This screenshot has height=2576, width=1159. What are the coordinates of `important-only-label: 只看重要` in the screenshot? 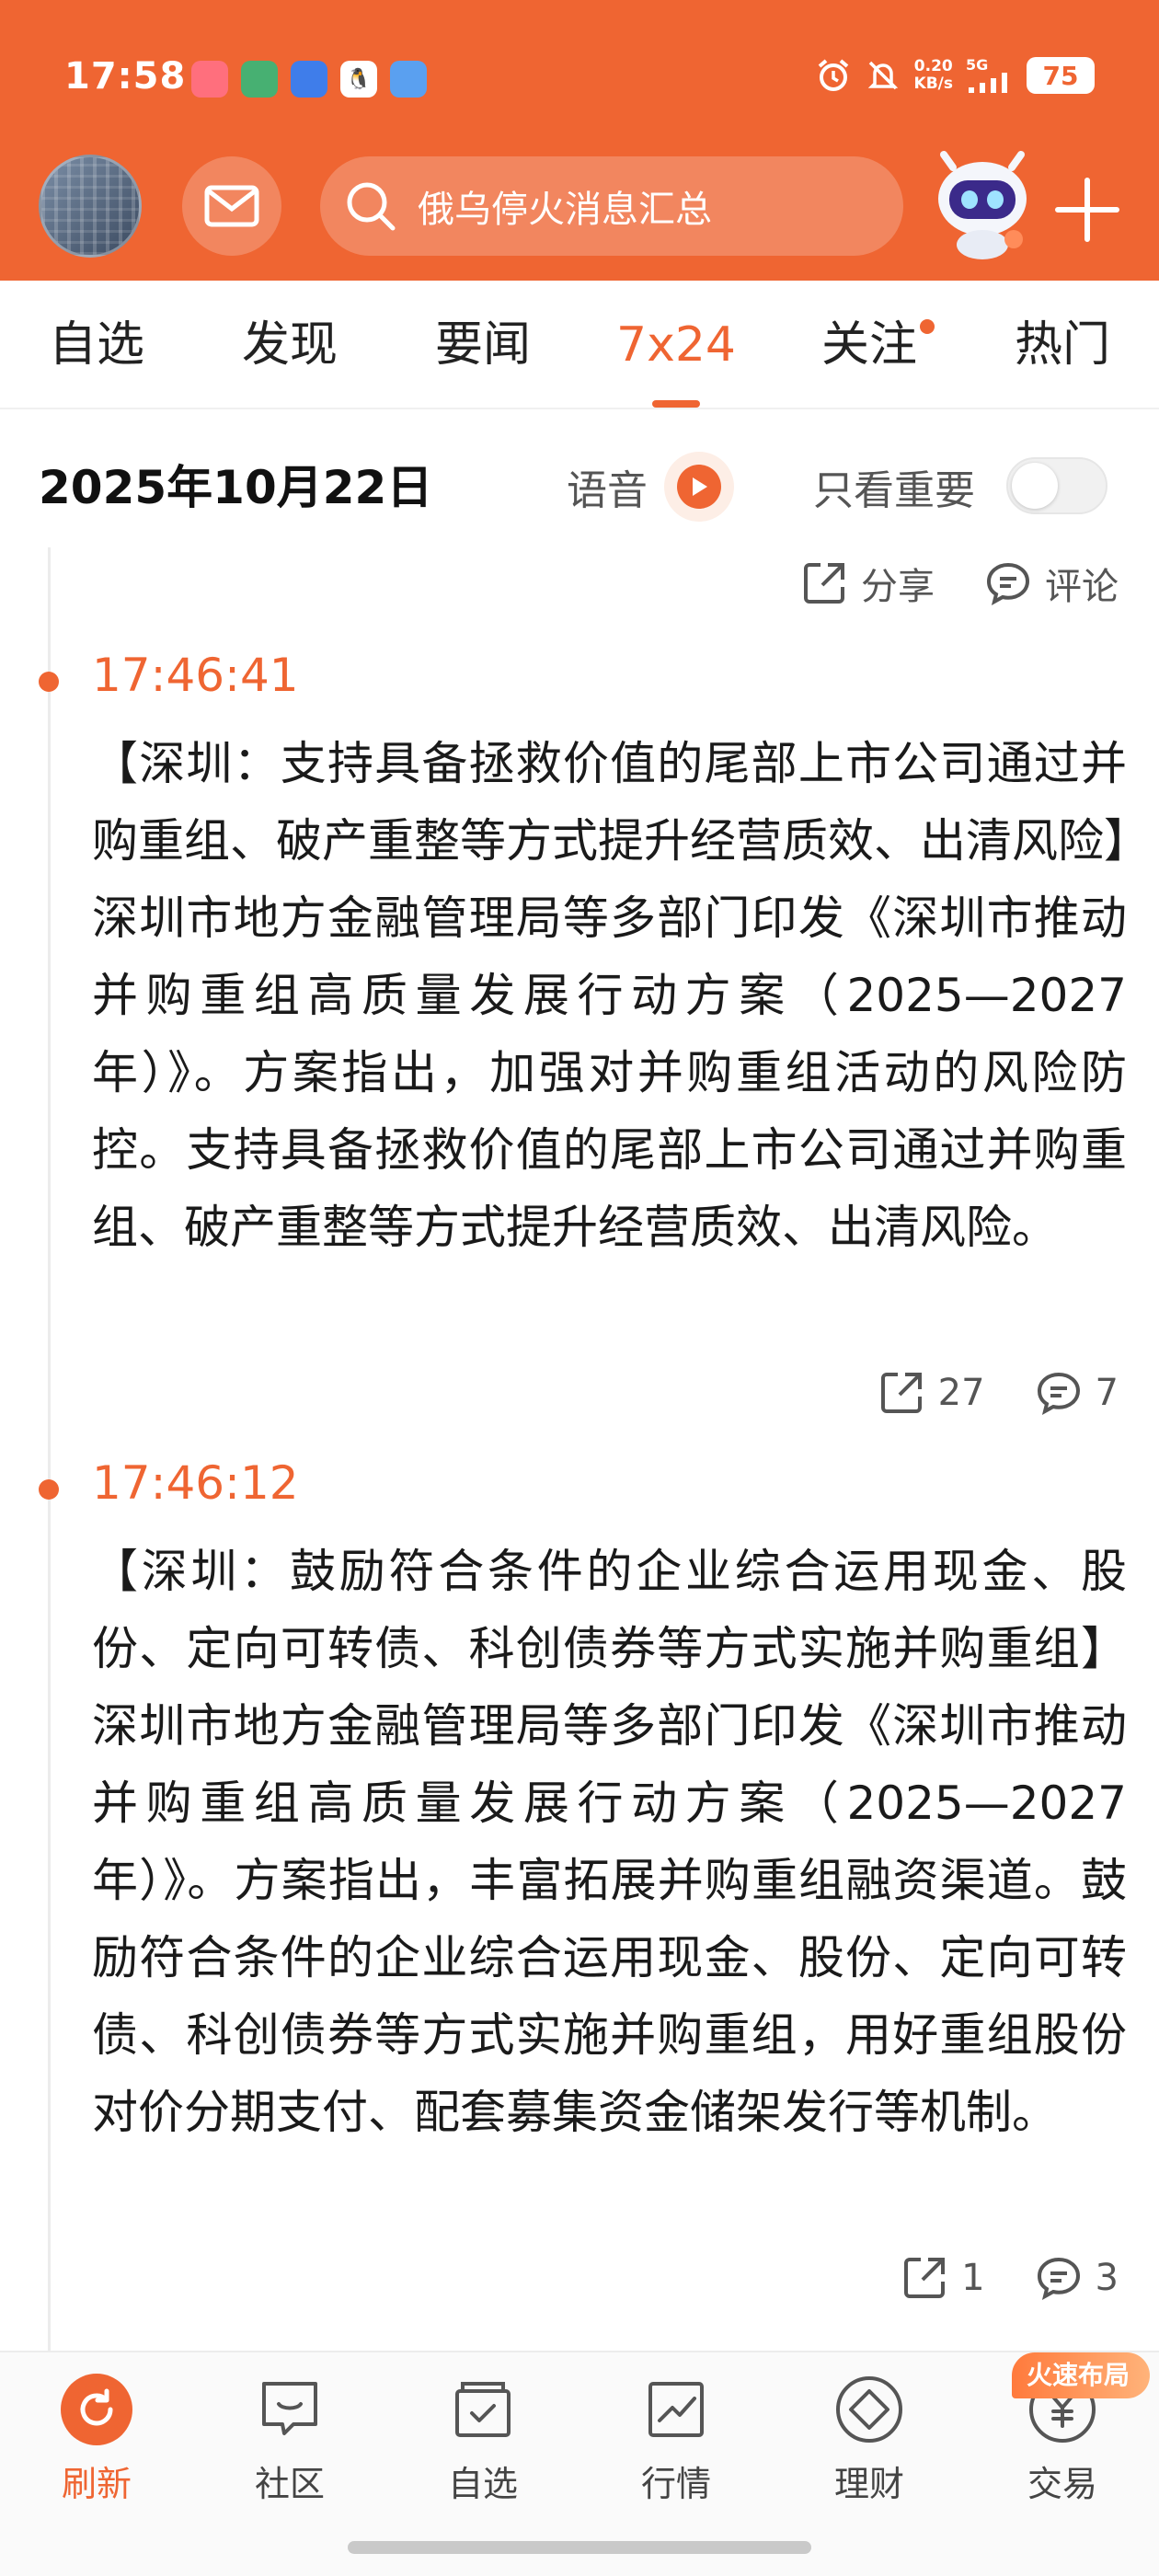 It's located at (894, 491).